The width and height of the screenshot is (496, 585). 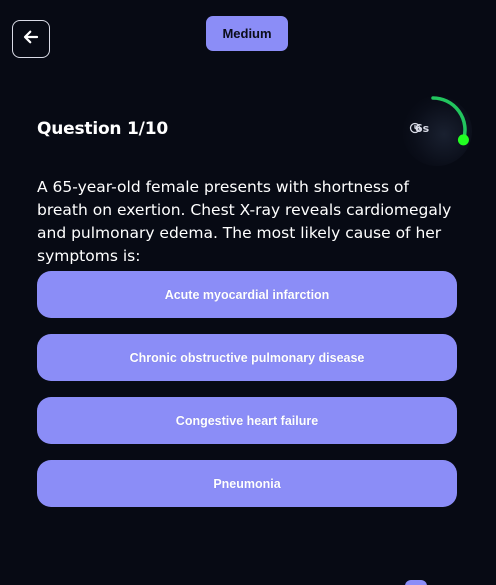 I want to click on back-button, so click(x=31, y=39).